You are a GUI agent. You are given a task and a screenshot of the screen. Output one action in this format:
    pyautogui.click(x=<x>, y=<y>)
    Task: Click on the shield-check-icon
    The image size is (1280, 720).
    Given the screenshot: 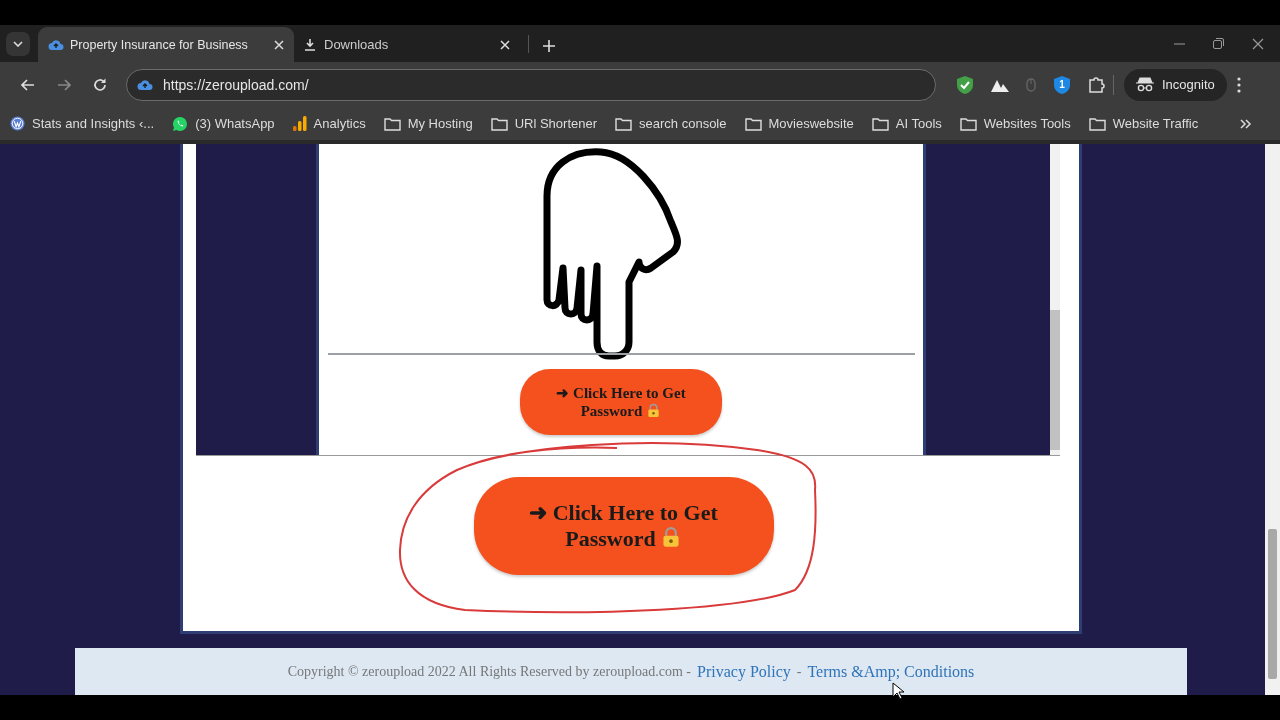 What is the action you would take?
    pyautogui.click(x=965, y=84)
    